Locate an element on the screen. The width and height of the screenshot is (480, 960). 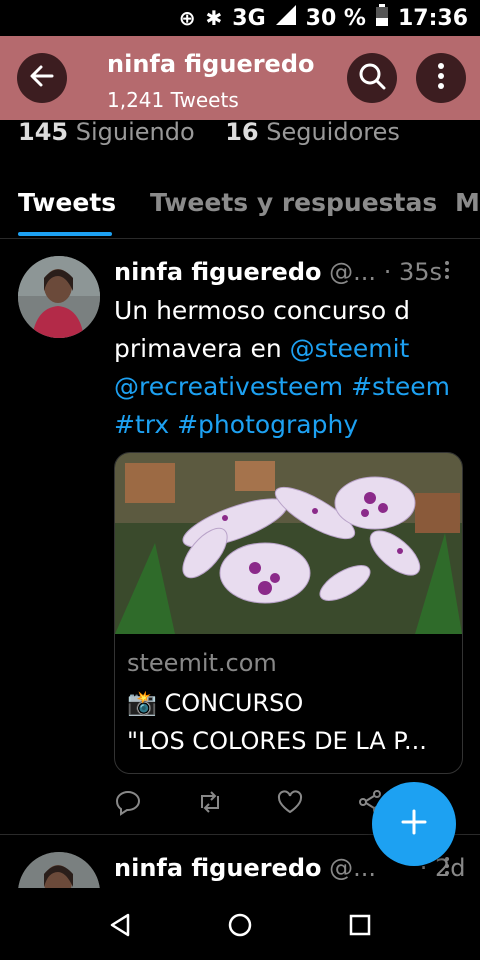
tab-tweets: Tweets is located at coordinates (67, 202).